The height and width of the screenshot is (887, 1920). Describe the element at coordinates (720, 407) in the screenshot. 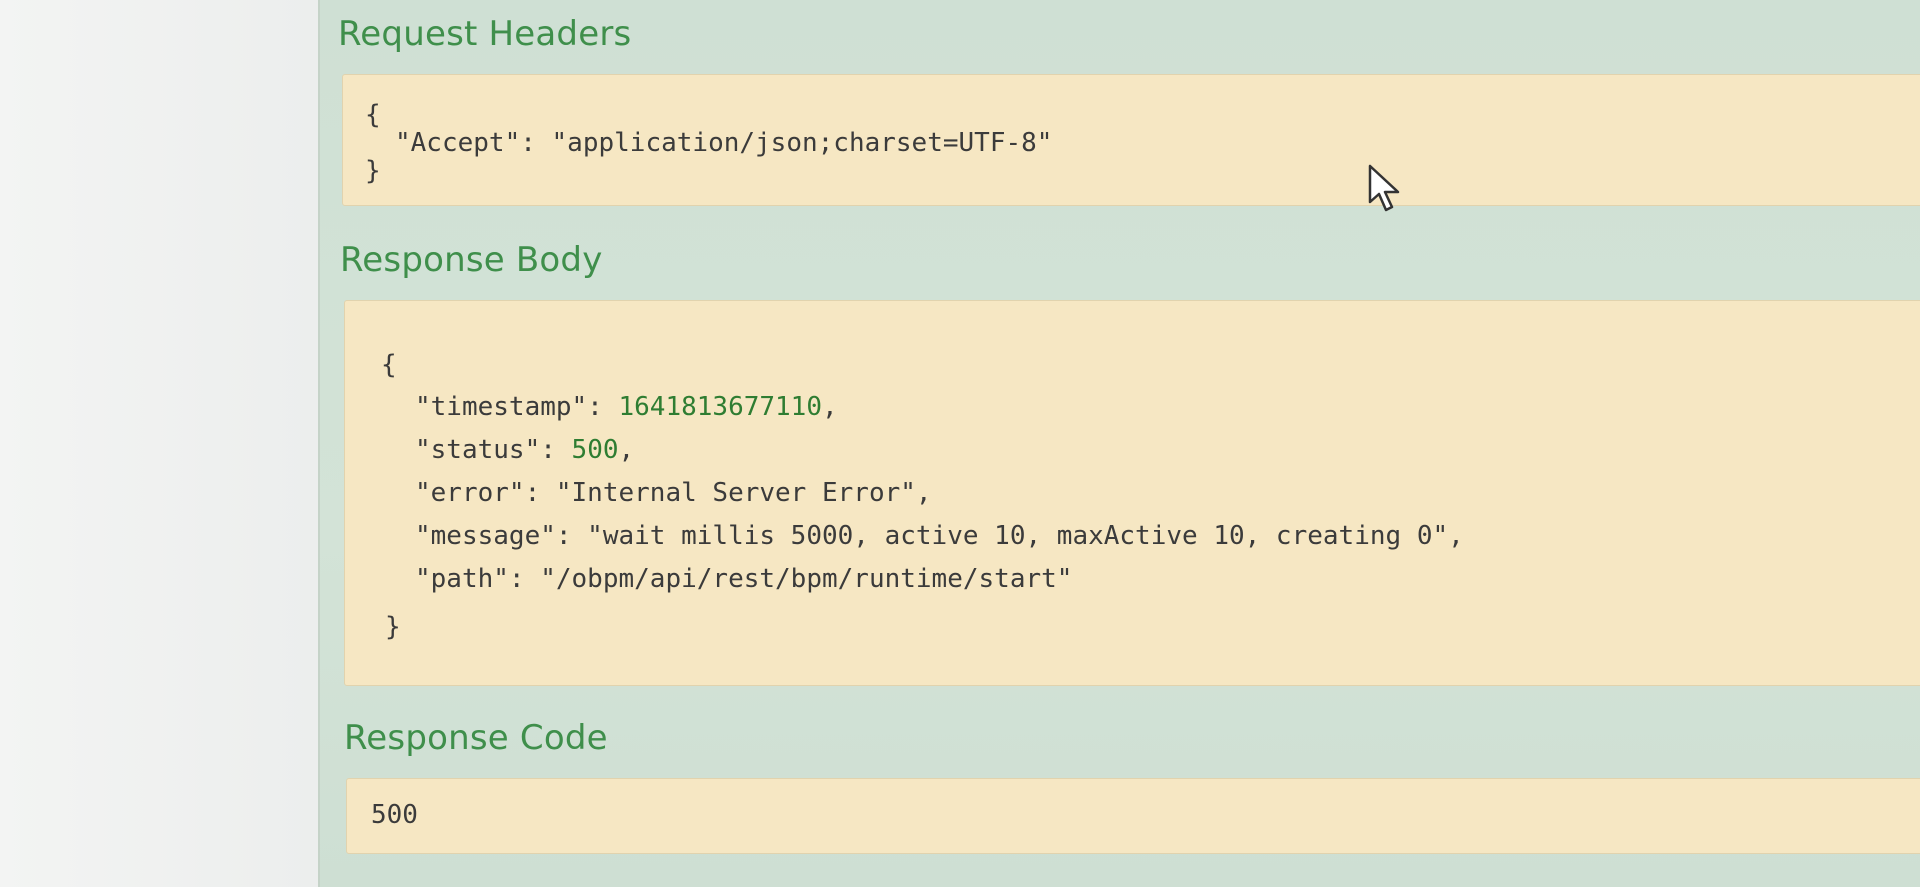

I see `timestamp-value: 1641813677110` at that location.